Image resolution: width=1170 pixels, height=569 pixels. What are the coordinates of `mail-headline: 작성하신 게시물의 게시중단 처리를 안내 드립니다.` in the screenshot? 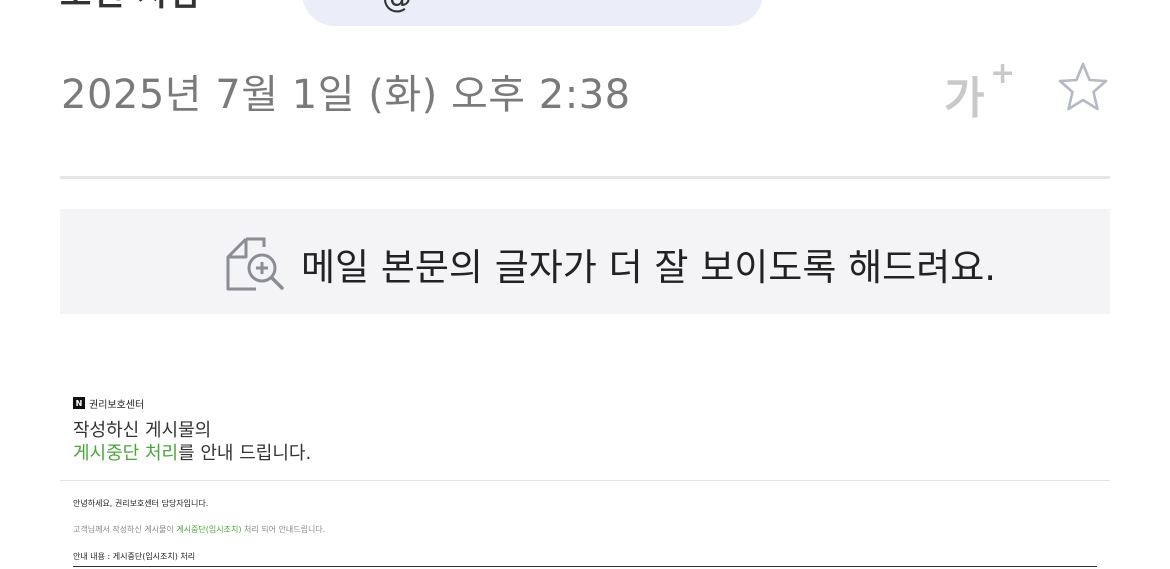 It's located at (591, 442).